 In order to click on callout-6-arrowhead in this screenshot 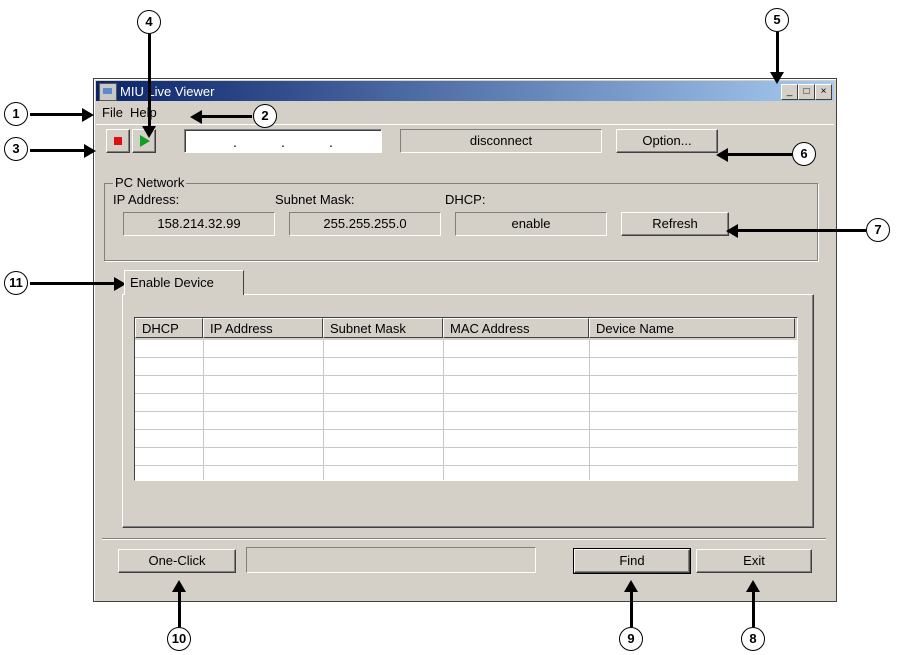, I will do `click(722, 155)`.